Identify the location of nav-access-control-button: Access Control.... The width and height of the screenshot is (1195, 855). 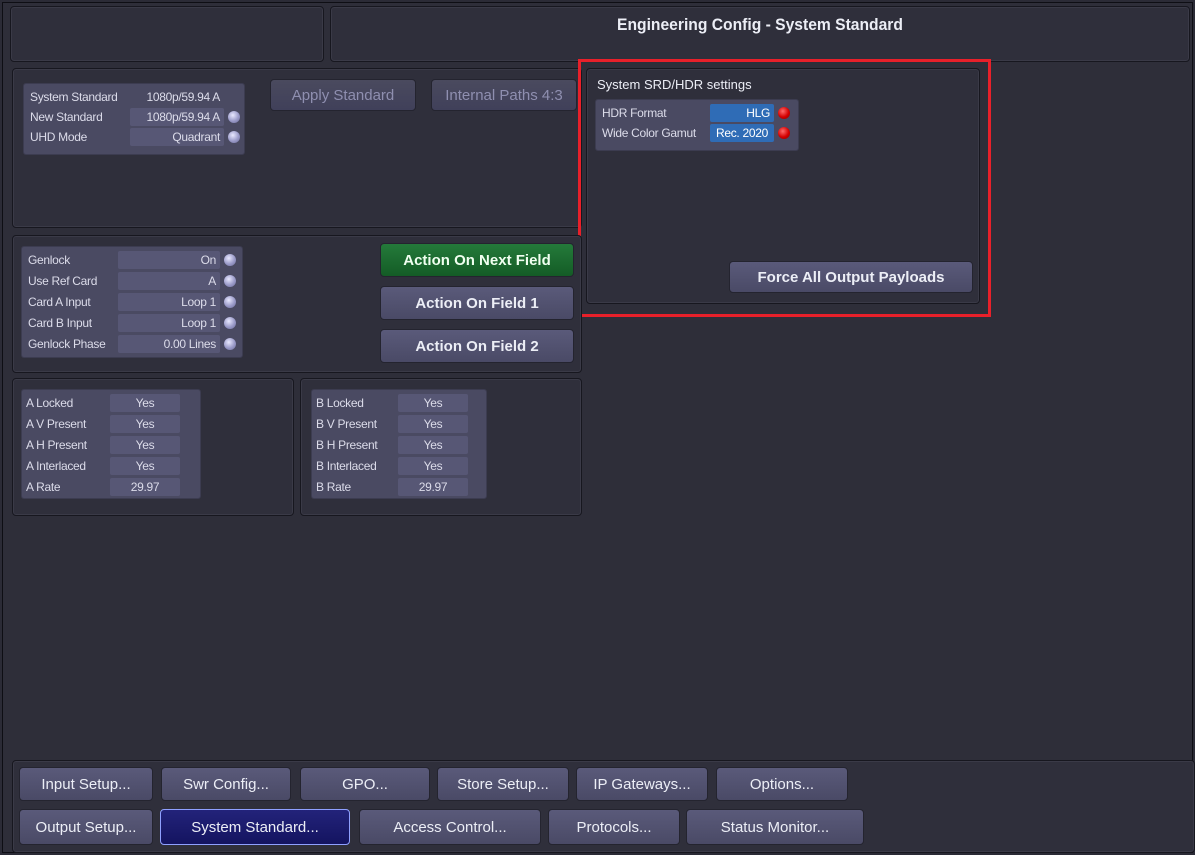
(450, 827).